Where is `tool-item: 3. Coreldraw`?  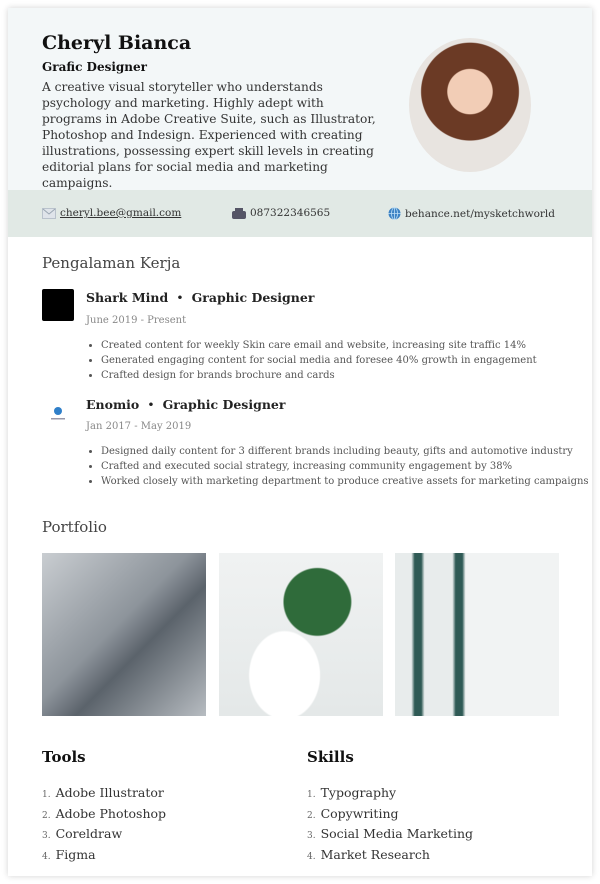
tool-item: 3. Coreldraw is located at coordinates (82, 834).